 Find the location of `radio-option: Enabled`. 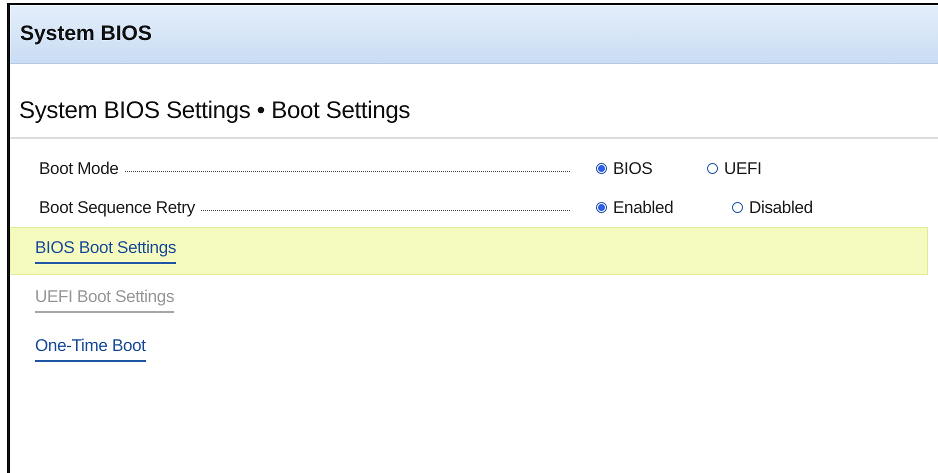

radio-option: Enabled is located at coordinates (664, 208).